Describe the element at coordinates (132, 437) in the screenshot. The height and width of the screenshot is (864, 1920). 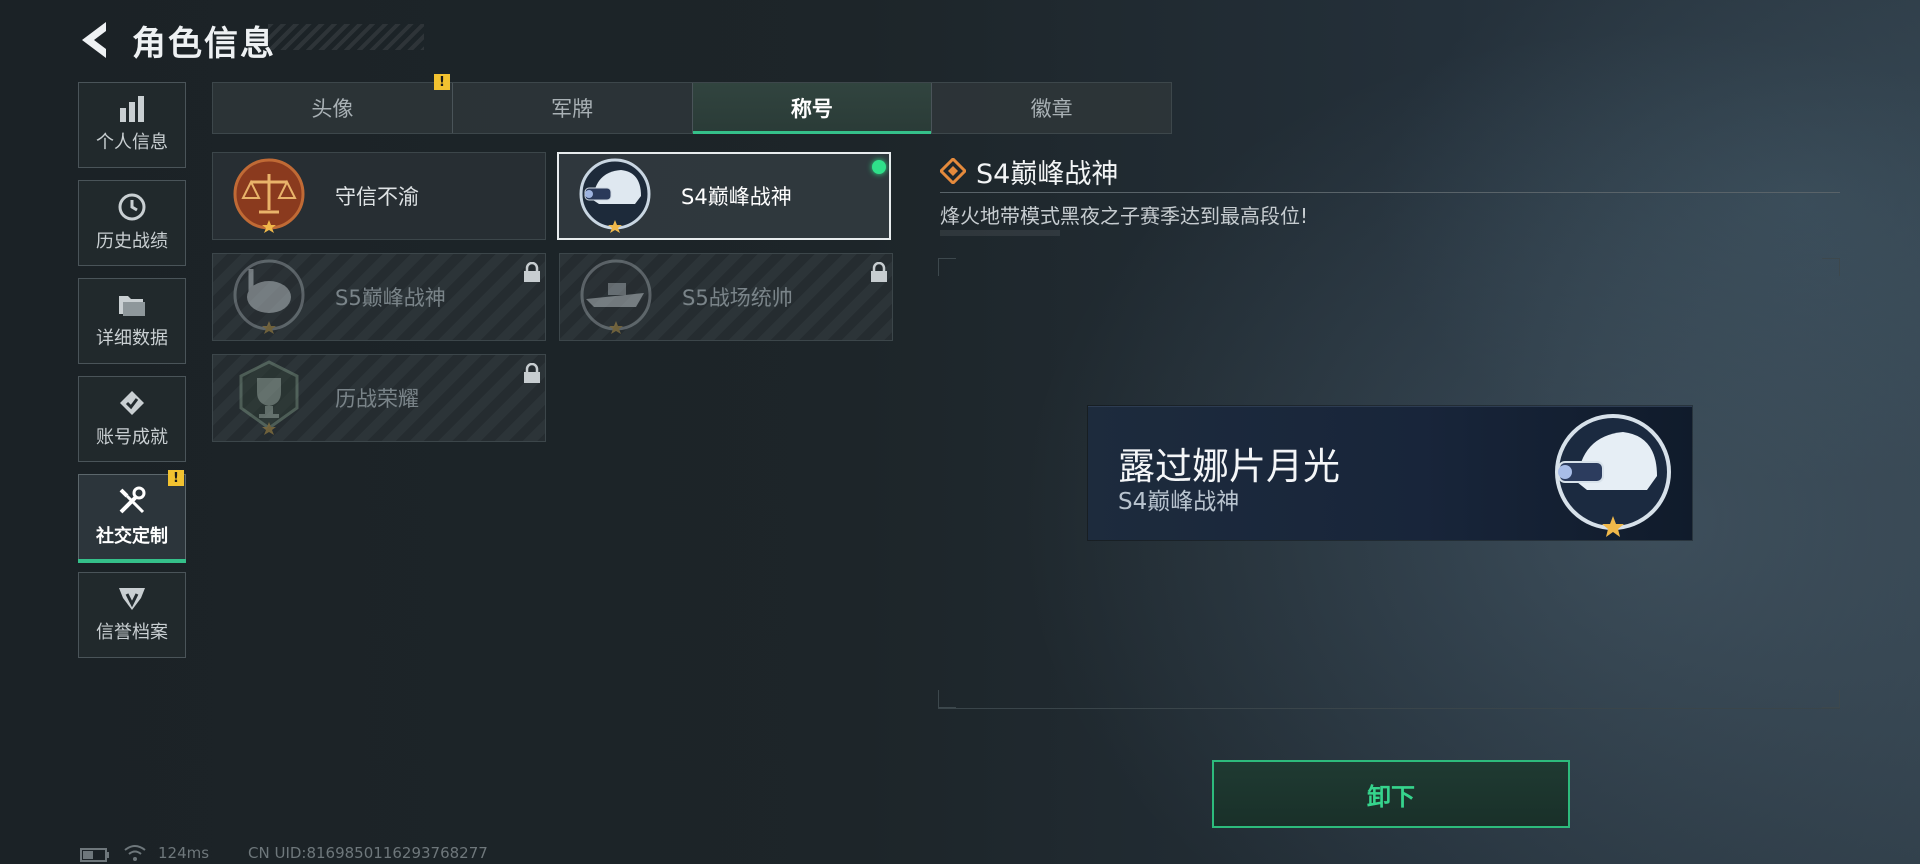
I see `sidebar-item-label: 账号成就` at that location.